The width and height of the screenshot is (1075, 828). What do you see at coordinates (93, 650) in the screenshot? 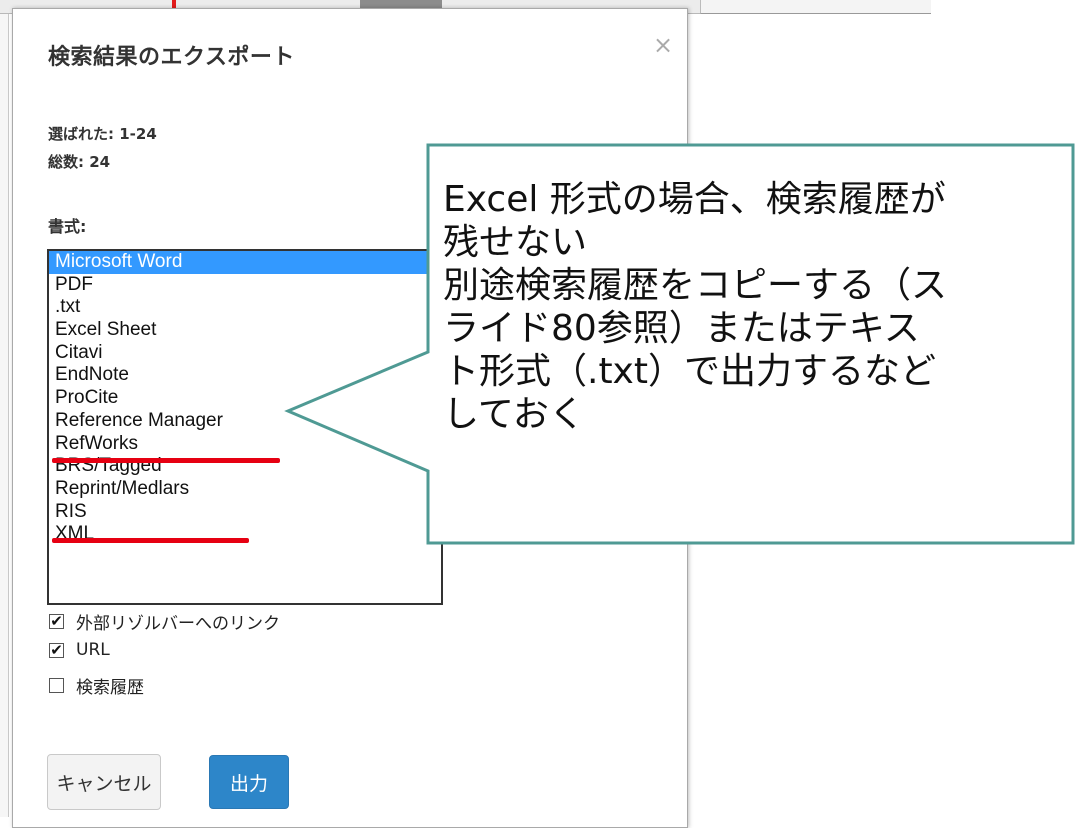
I see `option-url-label: URL` at bounding box center [93, 650].